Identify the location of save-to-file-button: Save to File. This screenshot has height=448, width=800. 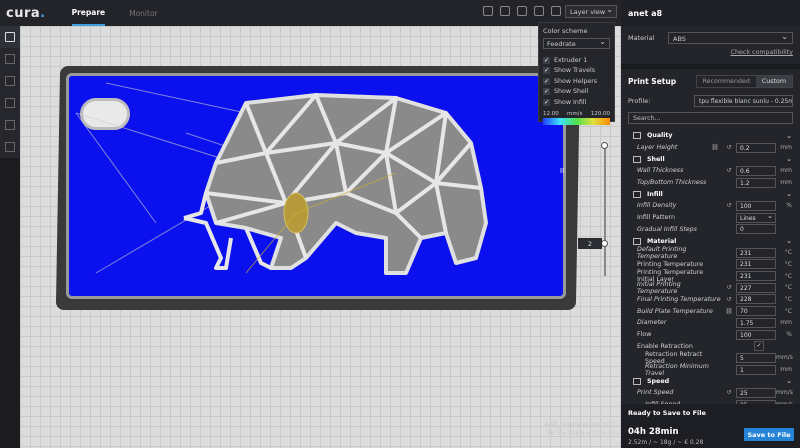
(769, 434).